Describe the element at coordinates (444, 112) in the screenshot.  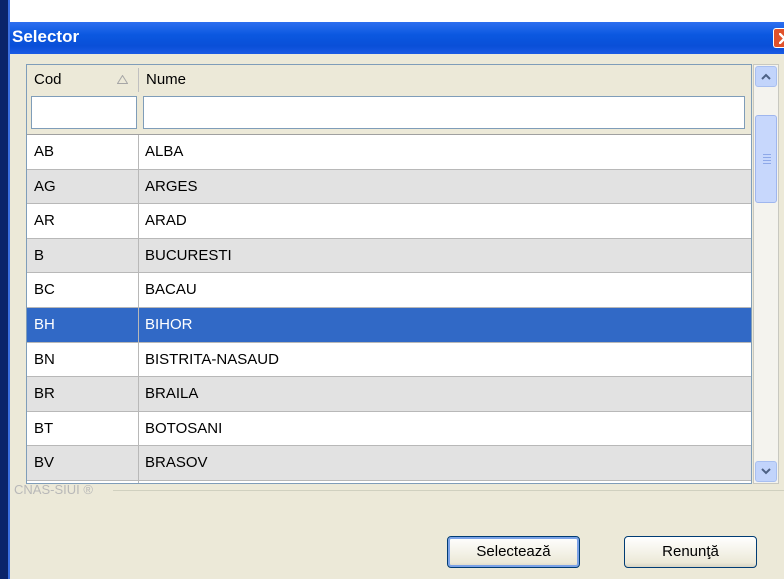
I see `filter-input-nume` at that location.